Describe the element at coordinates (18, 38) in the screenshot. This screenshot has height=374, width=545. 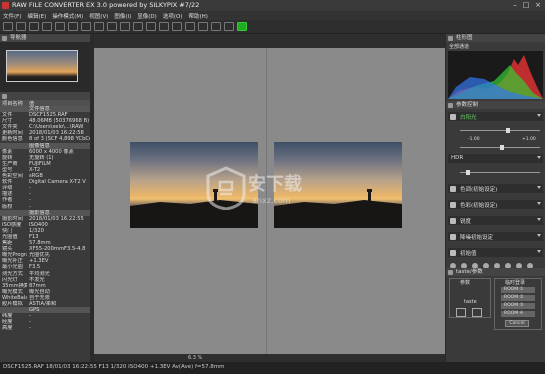
I see `navigator-title: 导航器` at that location.